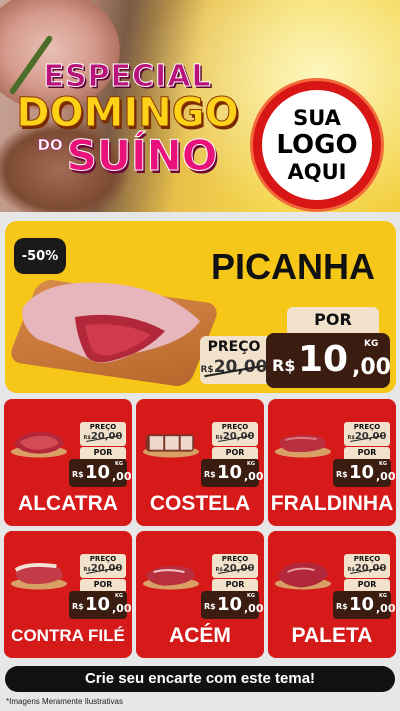 The height and width of the screenshot is (711, 400). I want to click on logo-placeholder-inner: SUA LOGO AQUI, so click(317, 145).